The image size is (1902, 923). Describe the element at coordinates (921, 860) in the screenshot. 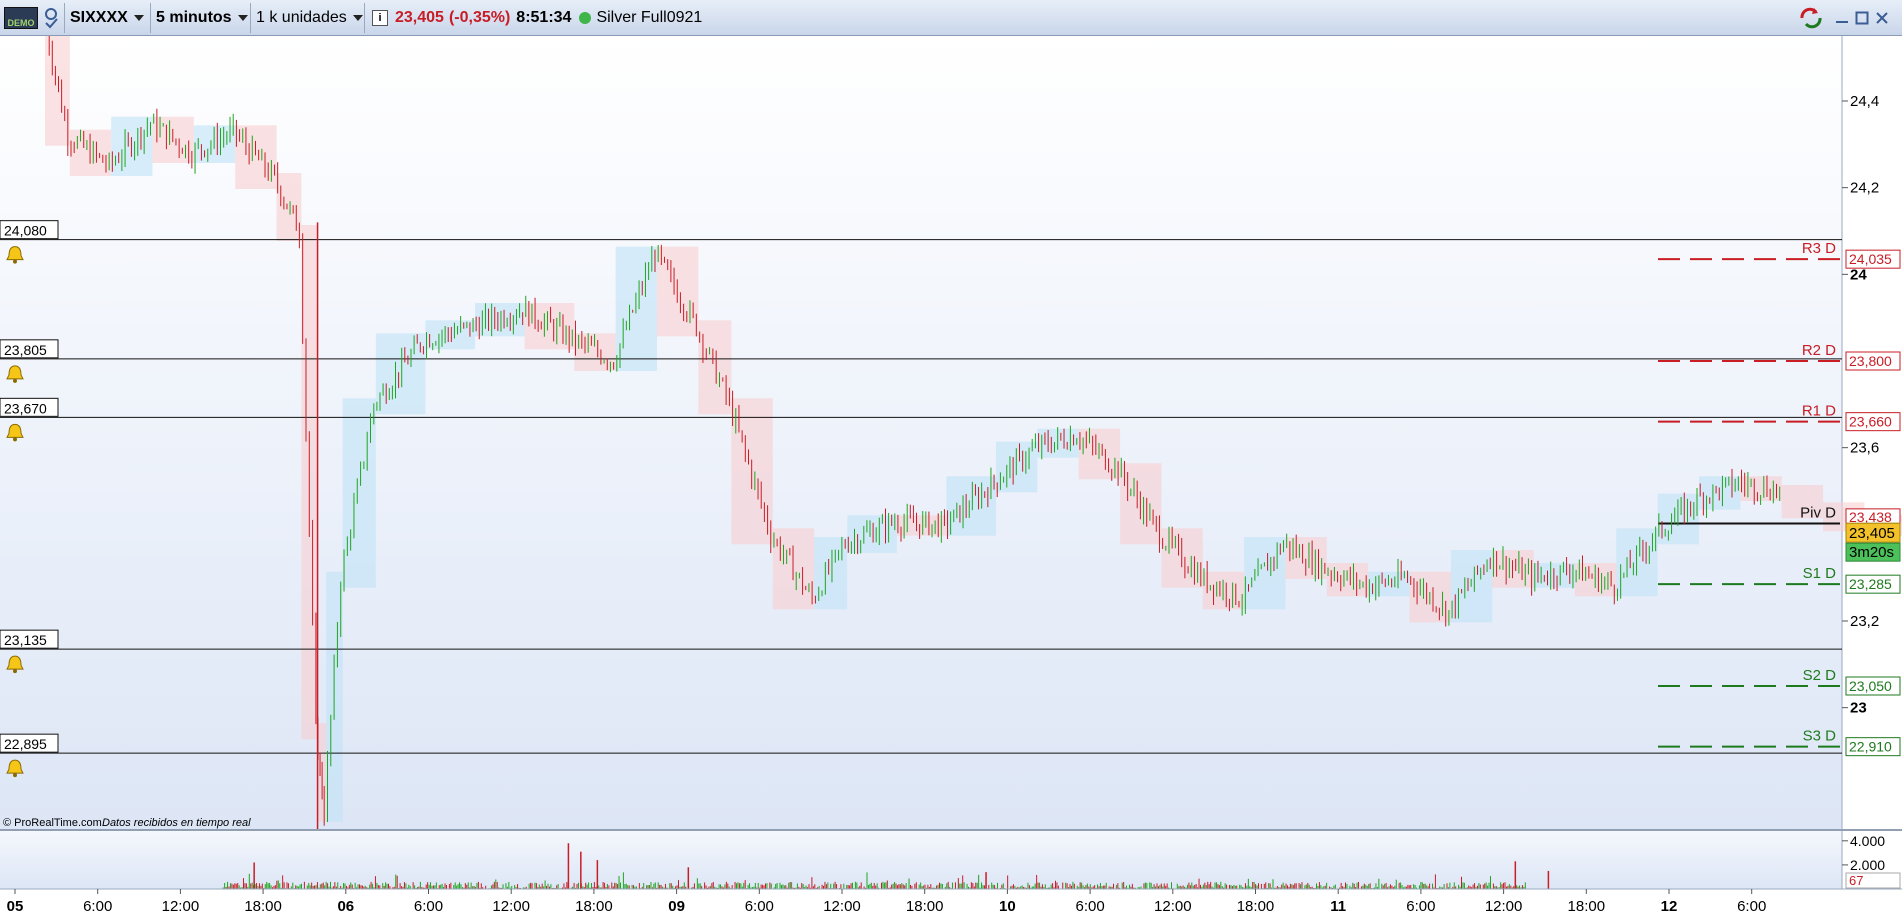

I see `volume-panel-background` at that location.